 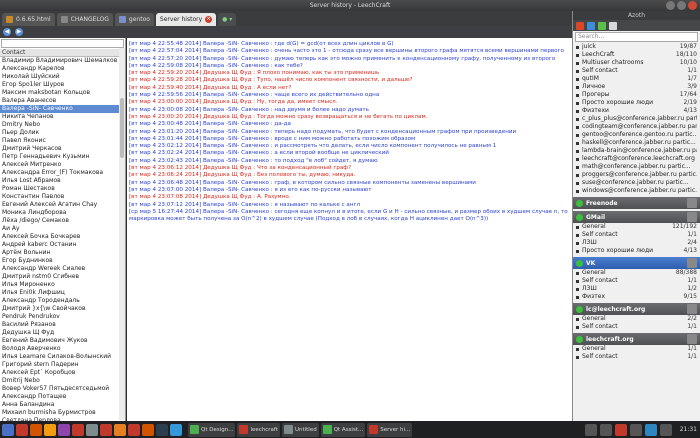 I want to click on contact-item: Илья Lost Абрамов, so click(x=62, y=181).